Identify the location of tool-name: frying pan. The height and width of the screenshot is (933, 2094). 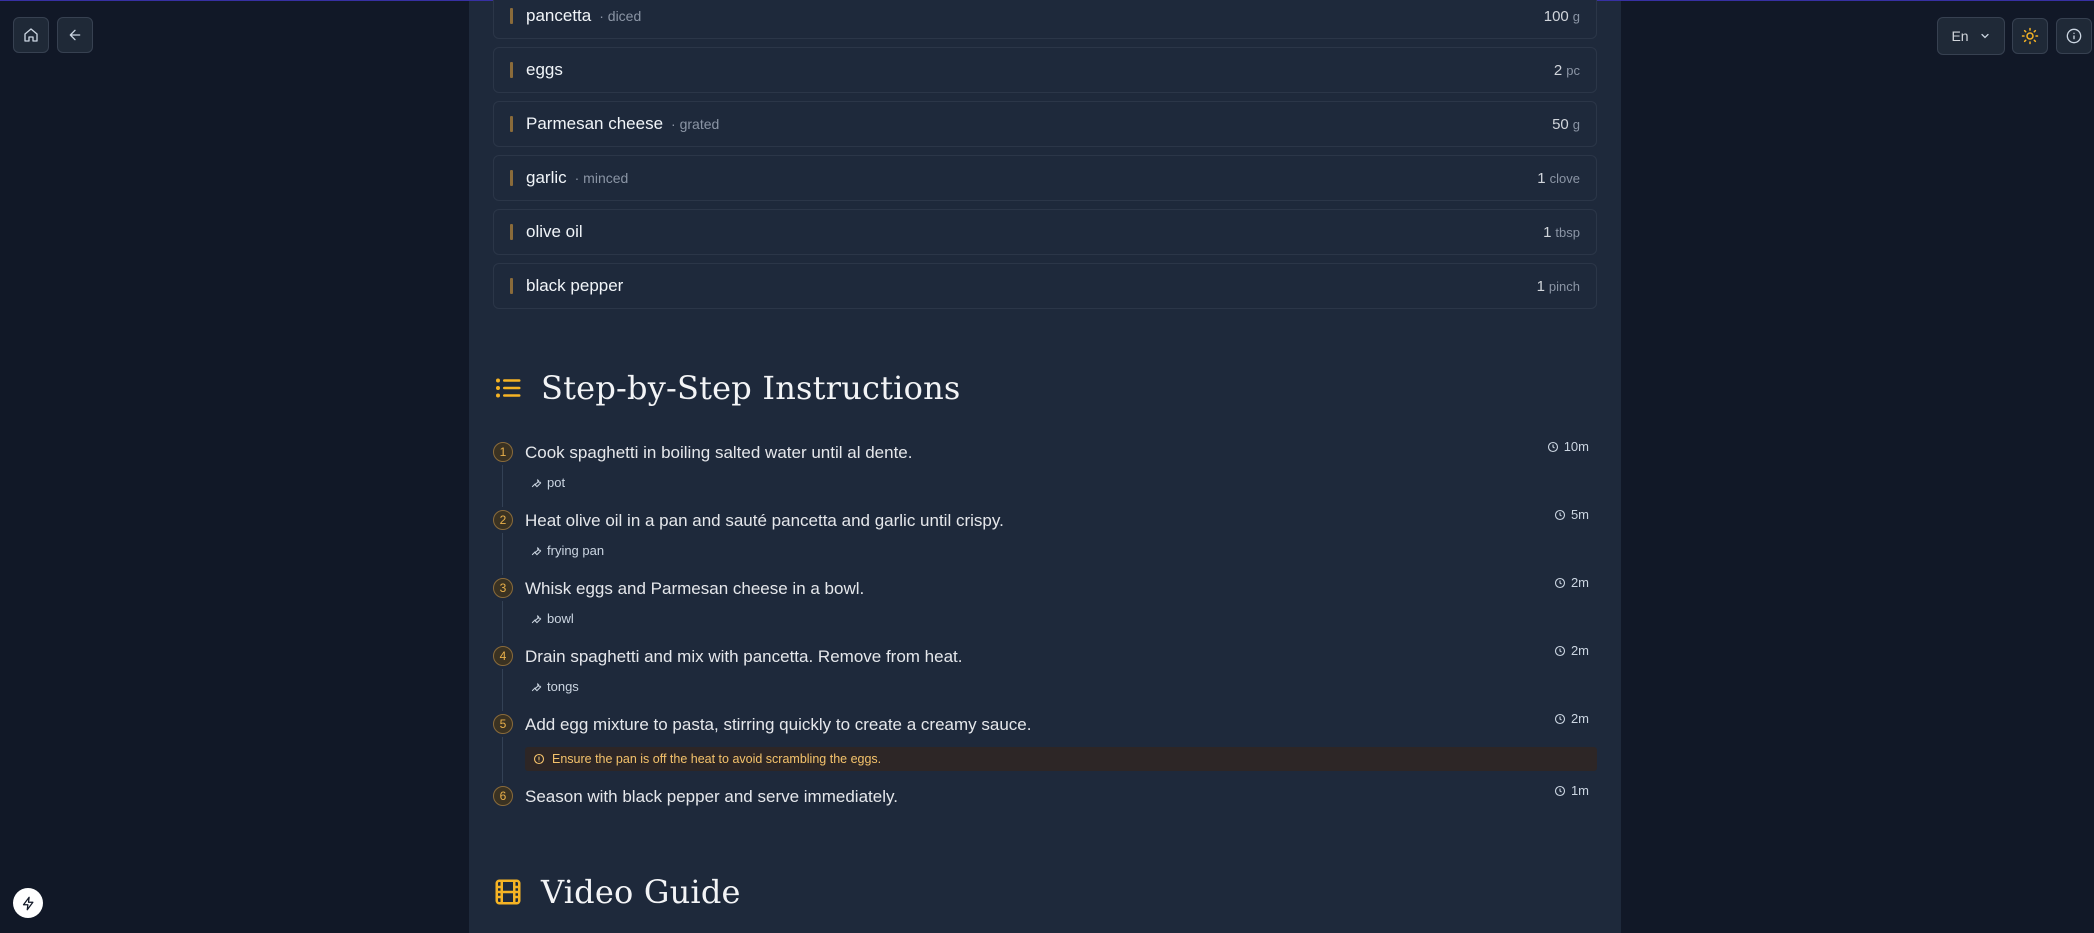
(576, 550).